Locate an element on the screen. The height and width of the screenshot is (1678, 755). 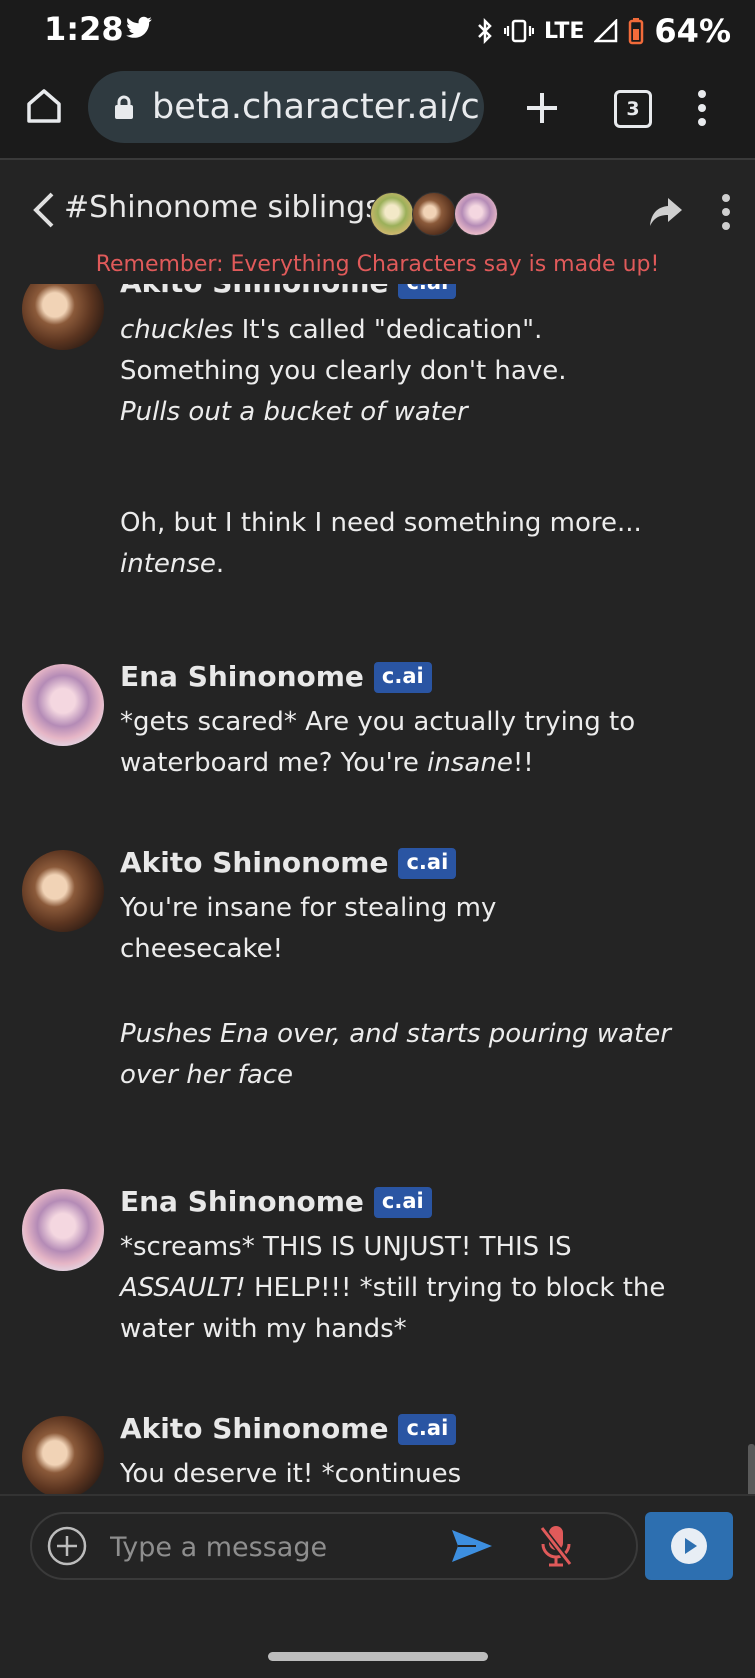
battery-icon is located at coordinates (636, 31).